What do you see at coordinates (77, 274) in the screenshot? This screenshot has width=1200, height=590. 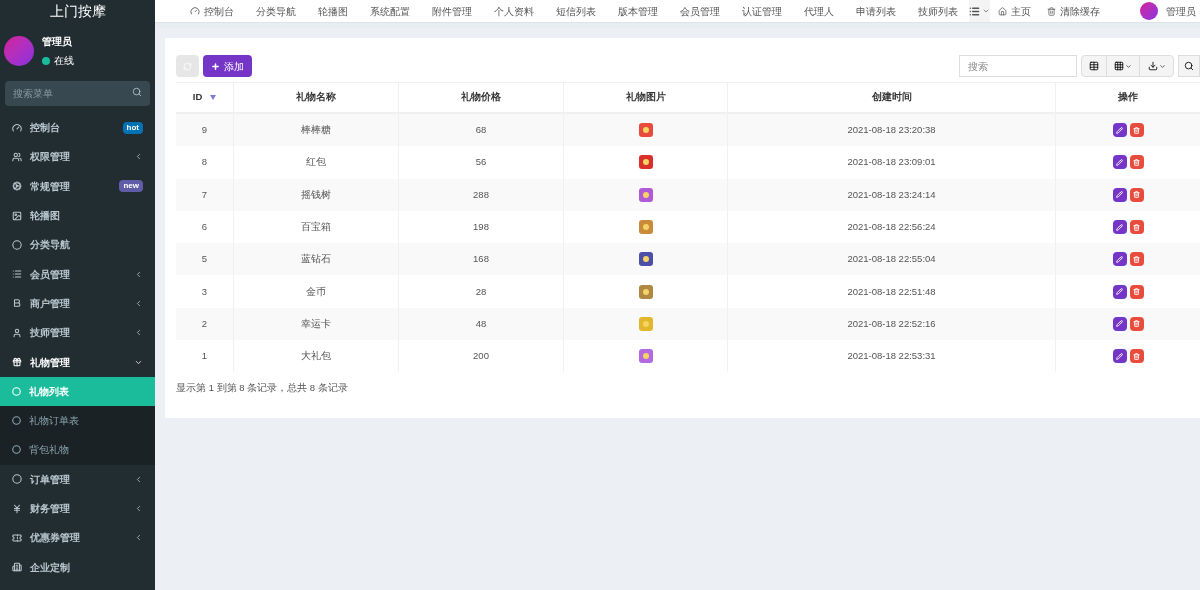 I see `menu-item: 会员管理` at bounding box center [77, 274].